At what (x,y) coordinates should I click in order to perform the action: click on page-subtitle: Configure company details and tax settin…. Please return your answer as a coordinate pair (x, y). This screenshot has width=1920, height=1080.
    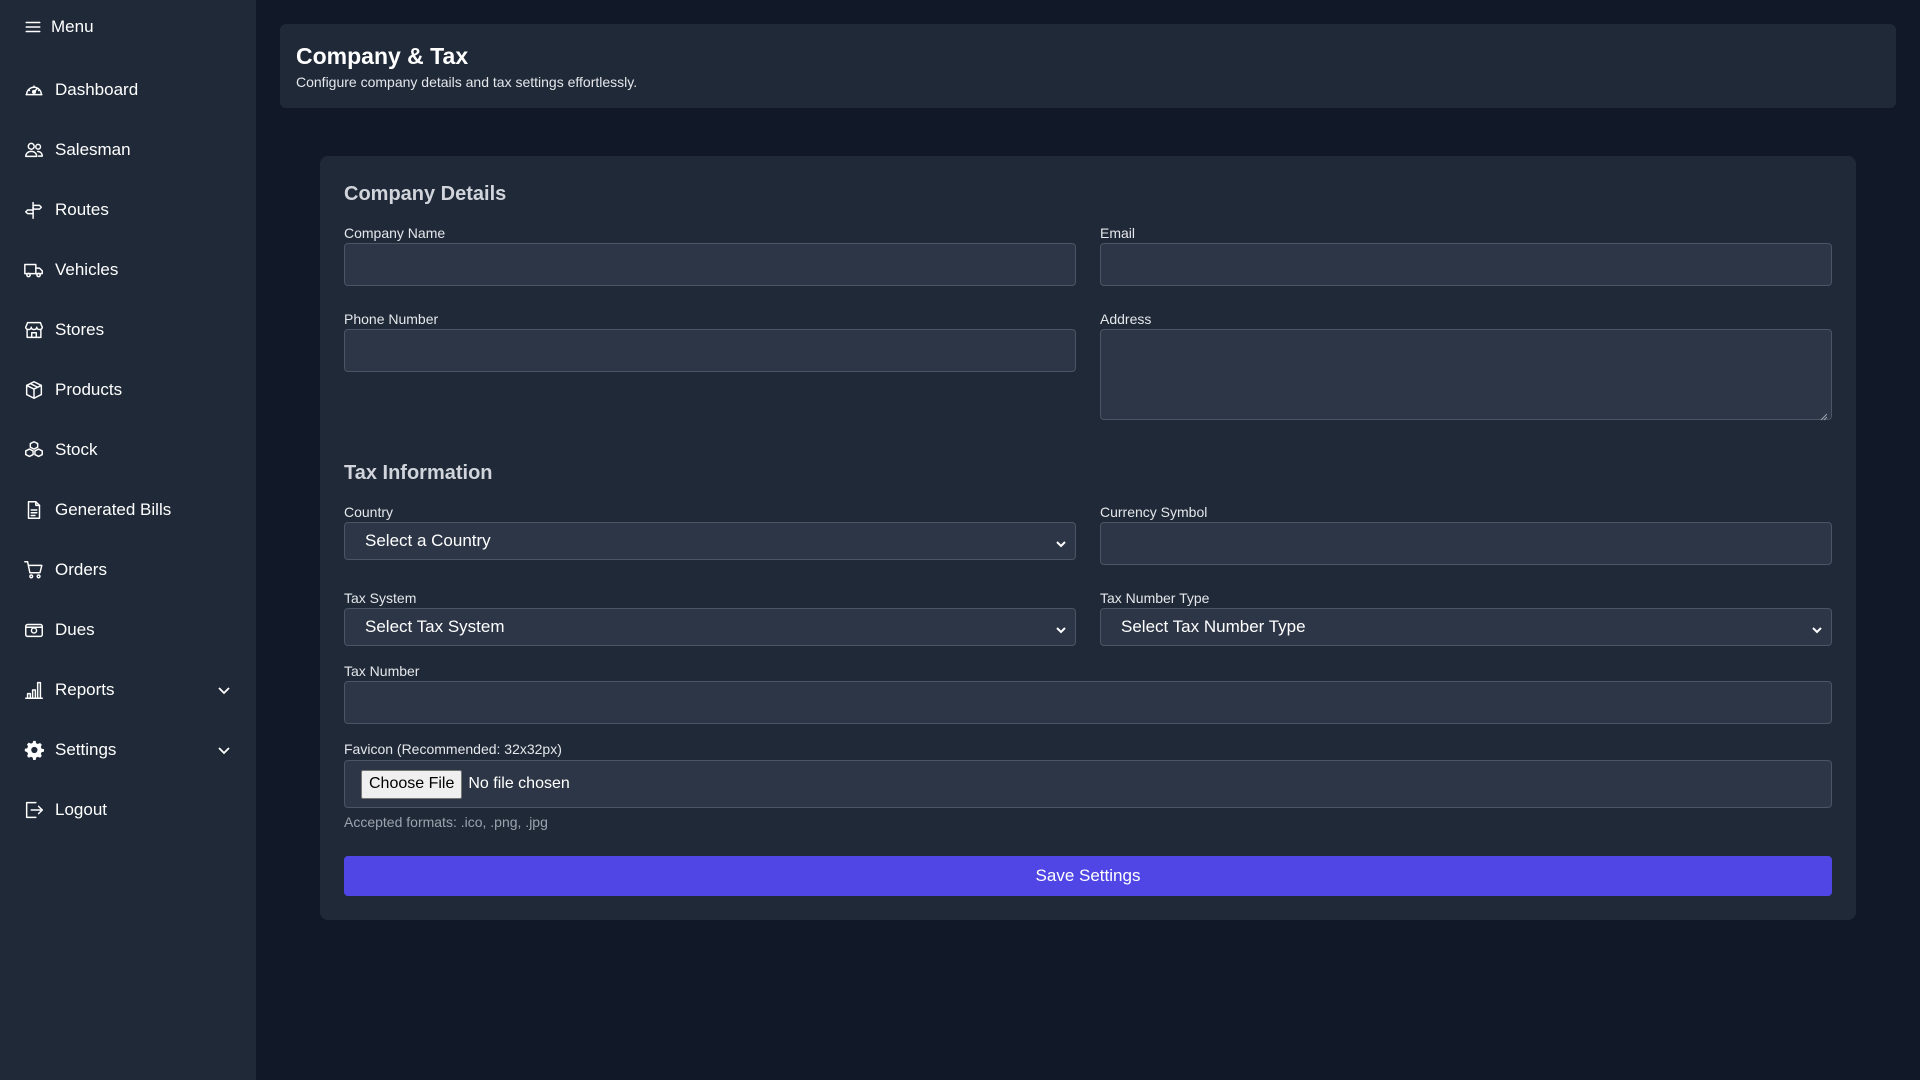
    Looking at the image, I should click on (467, 82).